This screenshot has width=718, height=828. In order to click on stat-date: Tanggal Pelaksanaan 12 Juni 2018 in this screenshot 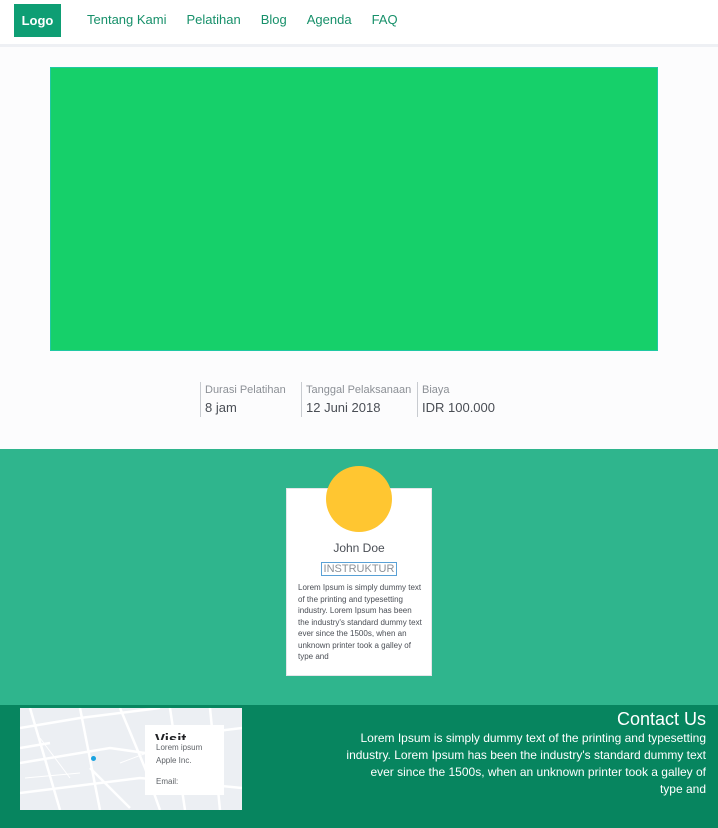, I will do `click(359, 399)`.